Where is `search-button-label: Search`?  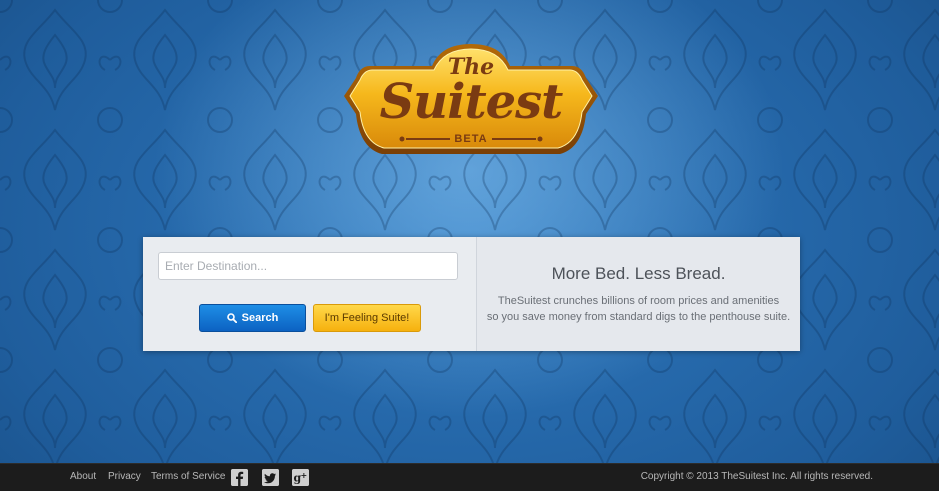
search-button-label: Search is located at coordinates (260, 318).